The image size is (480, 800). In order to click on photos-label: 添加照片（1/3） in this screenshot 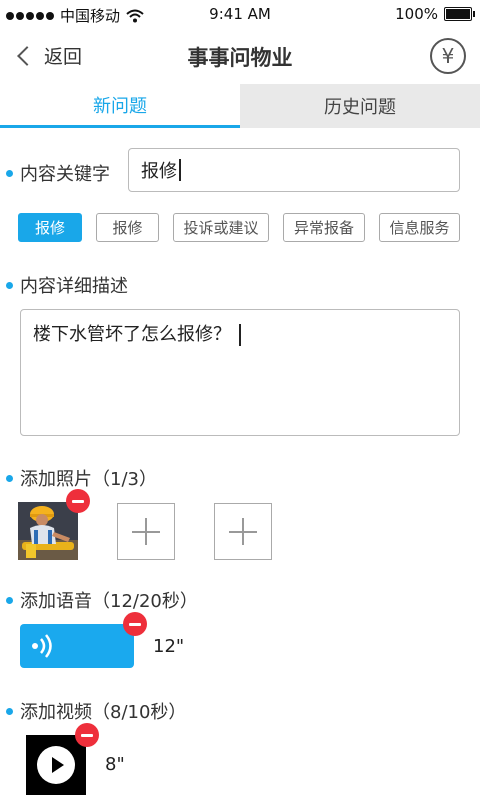, I will do `click(88, 479)`.